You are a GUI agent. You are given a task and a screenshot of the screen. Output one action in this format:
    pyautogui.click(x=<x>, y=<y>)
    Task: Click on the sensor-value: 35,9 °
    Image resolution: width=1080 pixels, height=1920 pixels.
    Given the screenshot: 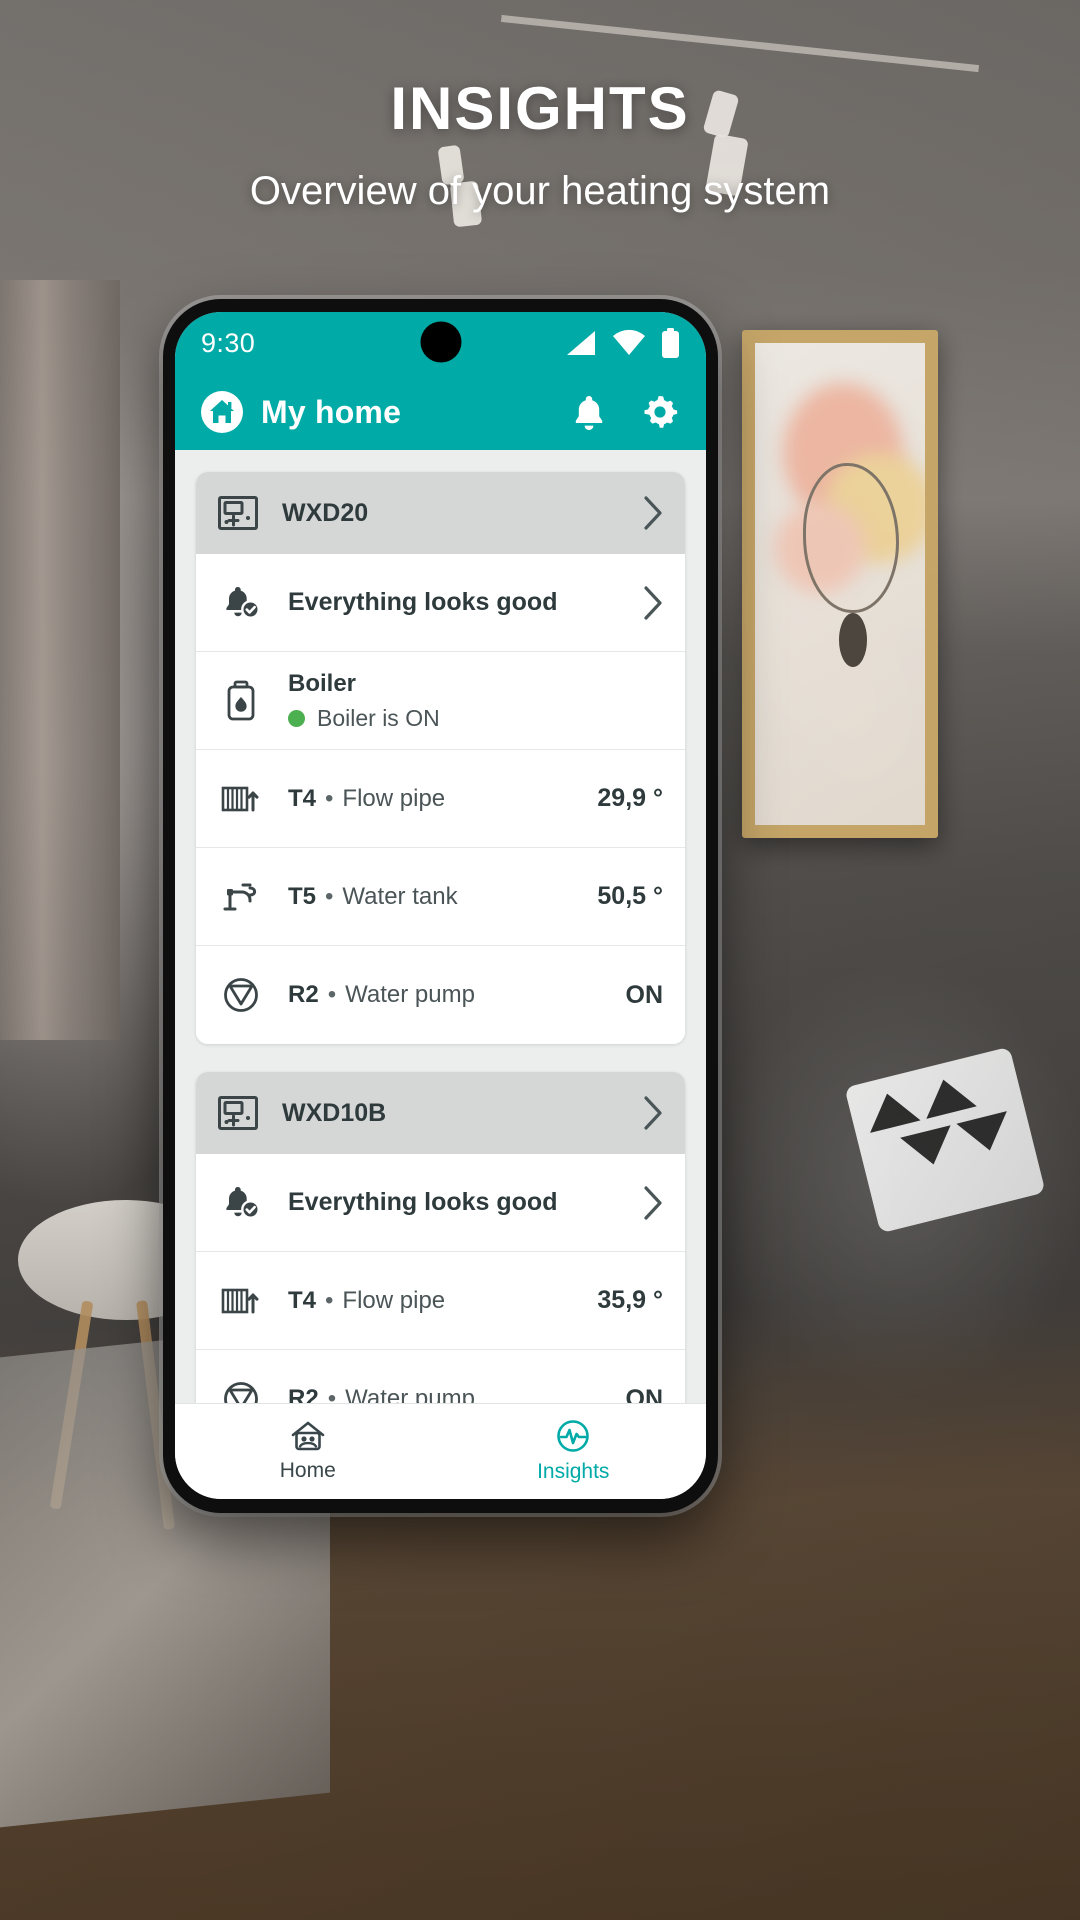 What is the action you would take?
    pyautogui.click(x=630, y=1300)
    